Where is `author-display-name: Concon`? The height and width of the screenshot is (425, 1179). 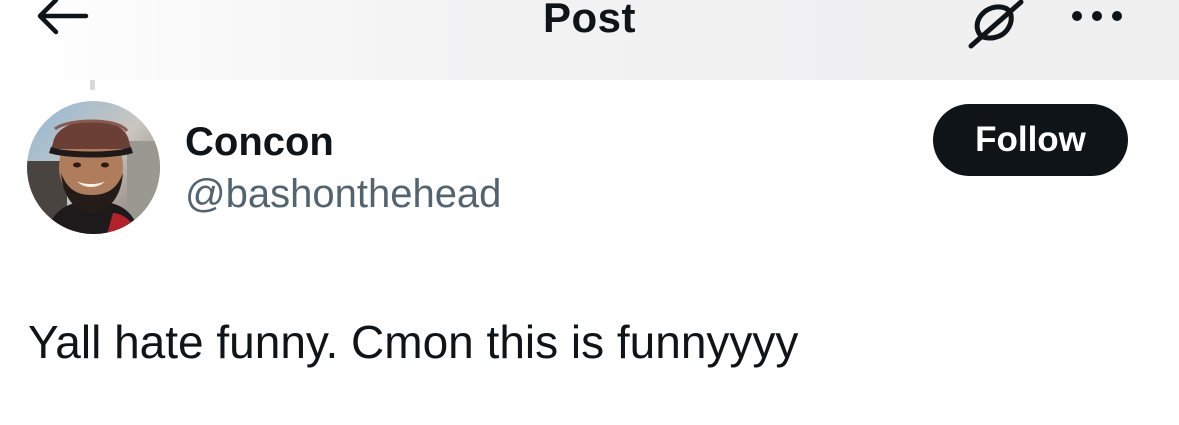
author-display-name: Concon is located at coordinates (259, 142).